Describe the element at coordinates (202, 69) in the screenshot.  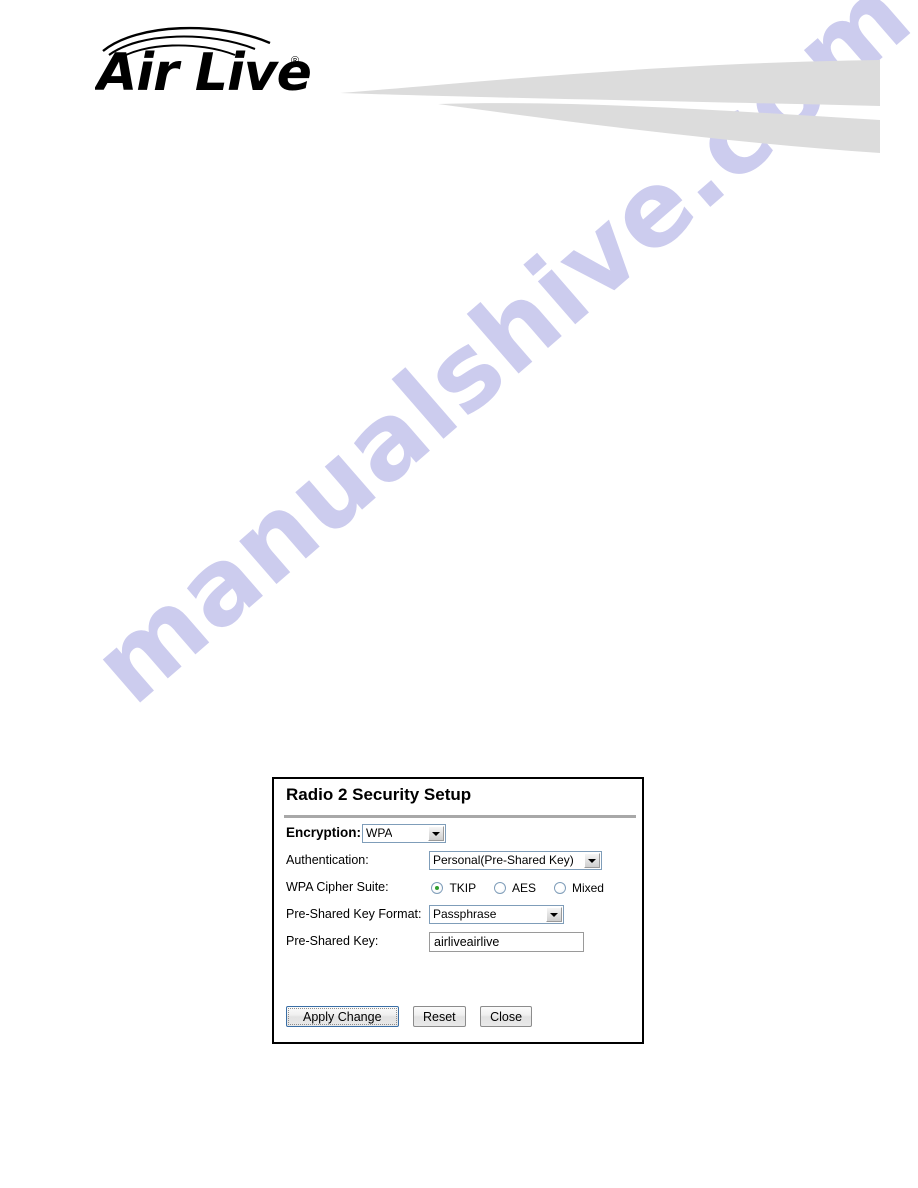
I see `svg-text: Air Live` at that location.